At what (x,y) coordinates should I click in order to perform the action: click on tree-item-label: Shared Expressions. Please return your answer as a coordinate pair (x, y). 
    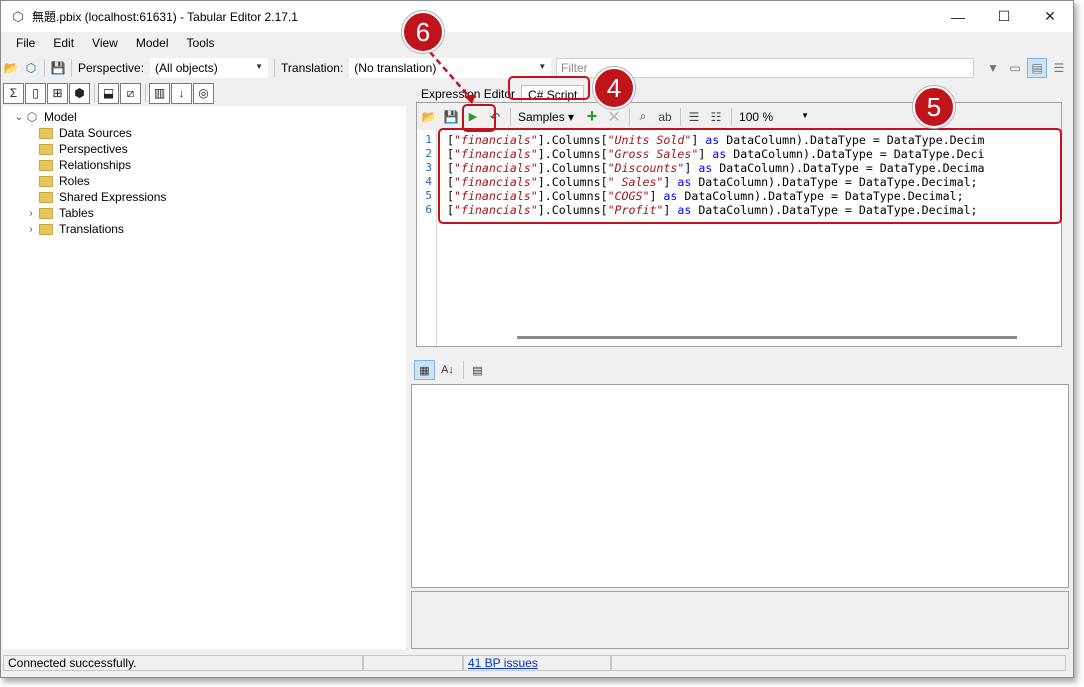
    Looking at the image, I should click on (113, 197).